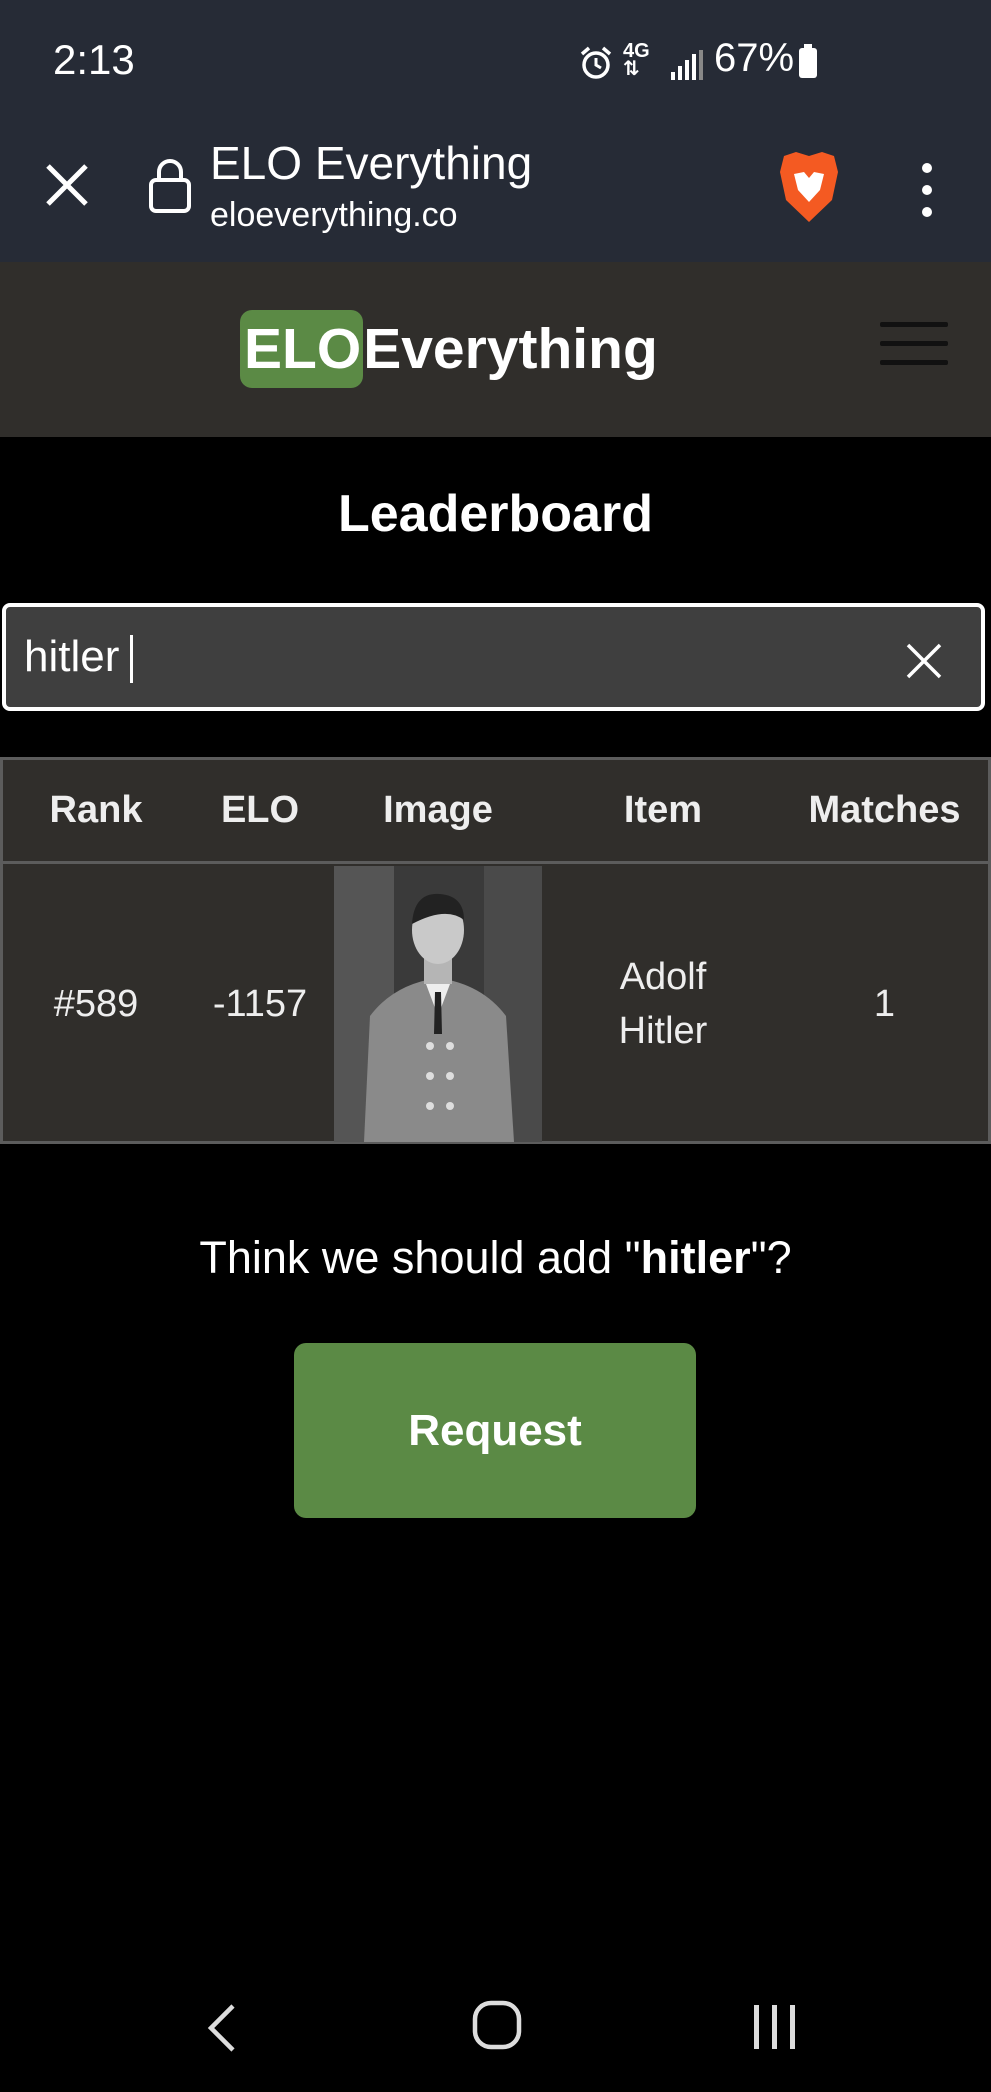 The width and height of the screenshot is (991, 2092). What do you see at coordinates (687, 65) in the screenshot?
I see `signal-icon` at bounding box center [687, 65].